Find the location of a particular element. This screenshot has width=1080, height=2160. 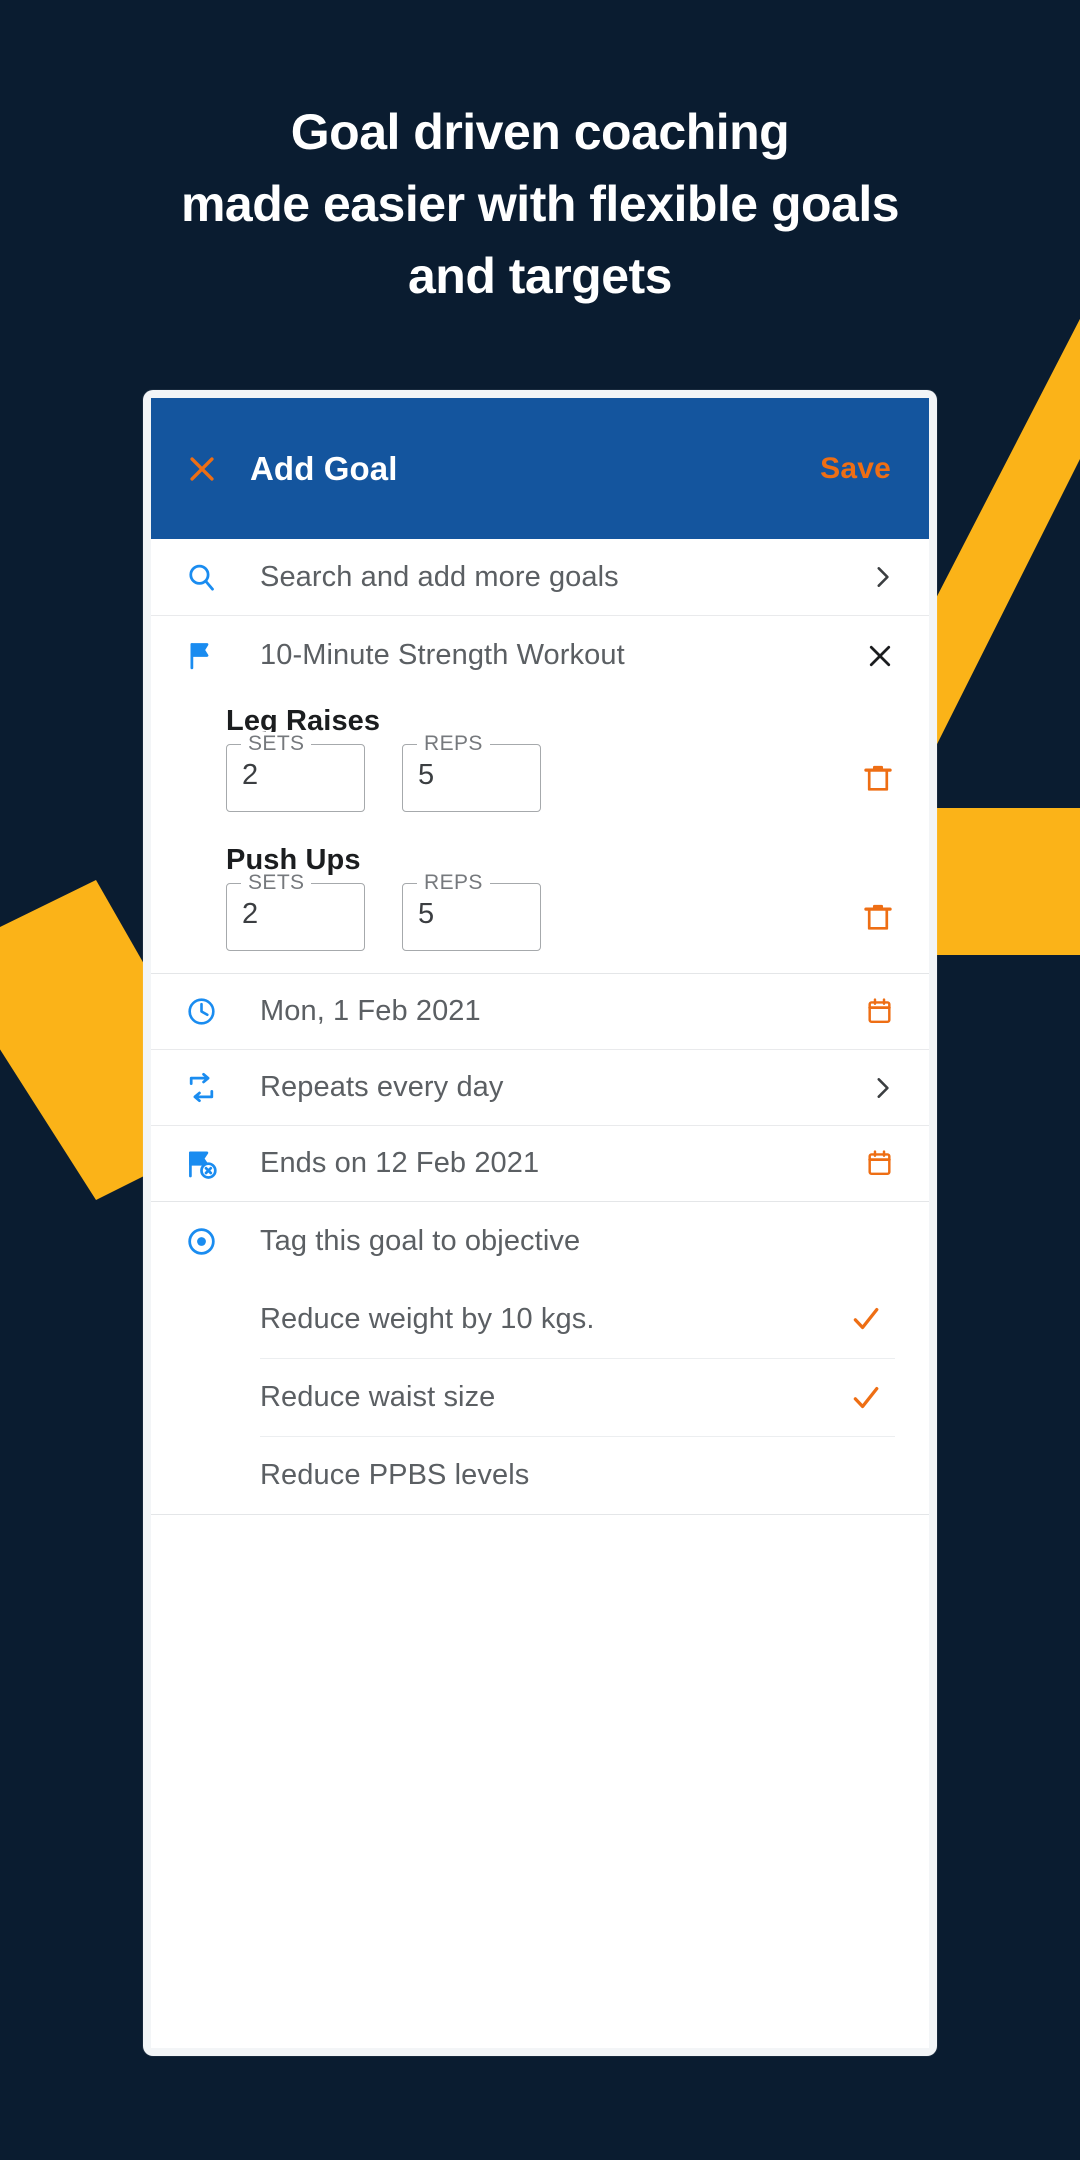

app-bar: Add Goal Save is located at coordinates (540, 468).